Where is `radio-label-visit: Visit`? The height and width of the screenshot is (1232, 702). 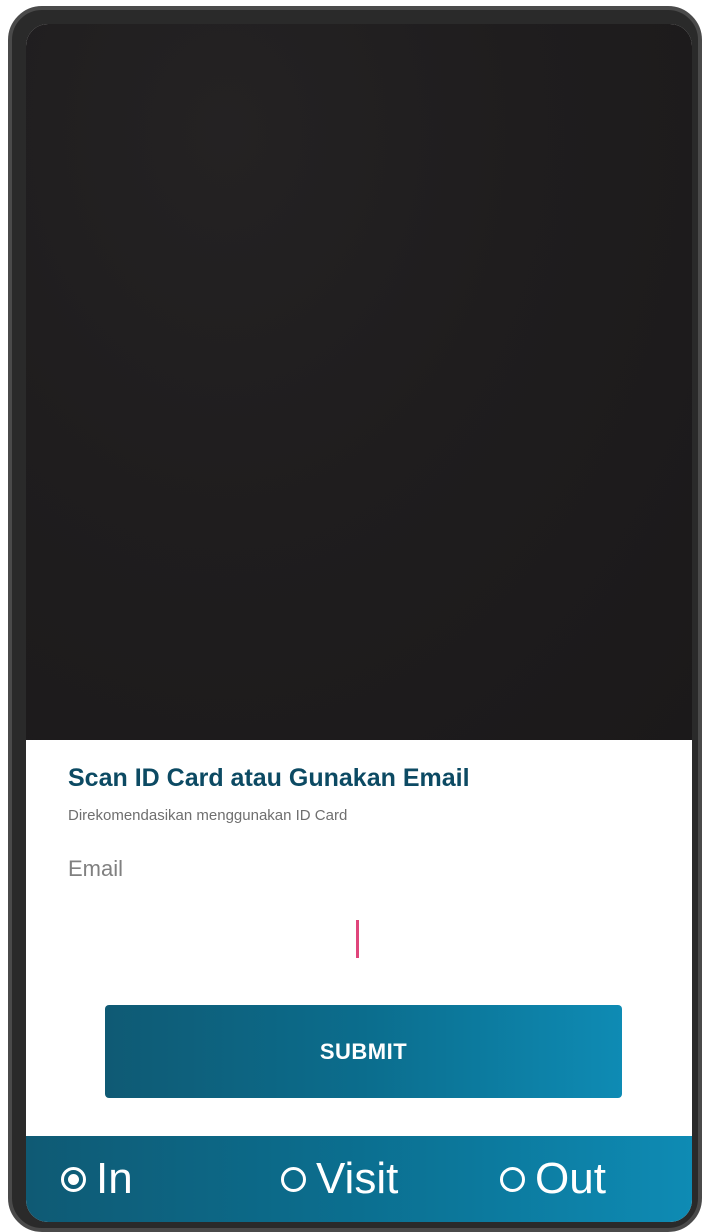 radio-label-visit: Visit is located at coordinates (357, 1178).